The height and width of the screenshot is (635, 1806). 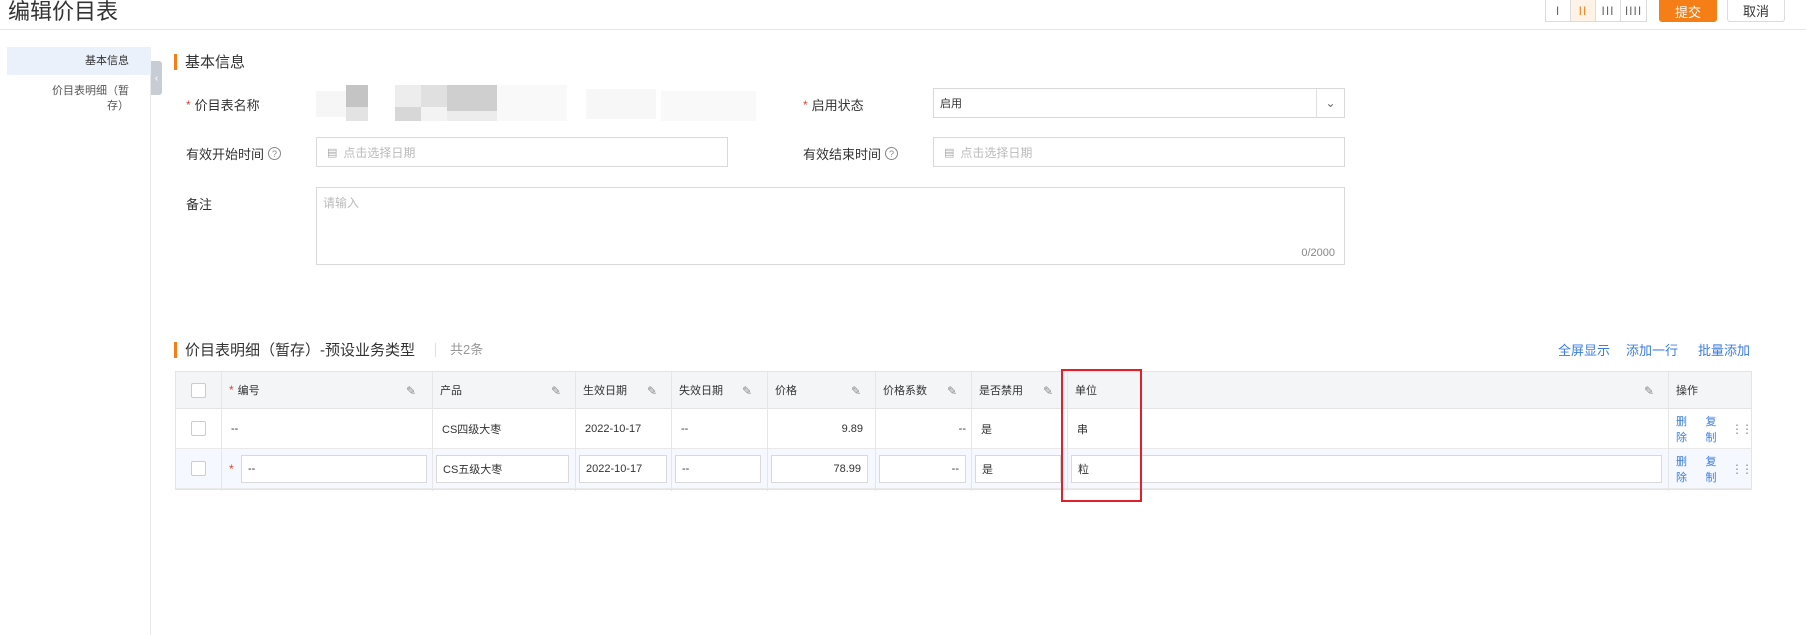 What do you see at coordinates (623, 469) in the screenshot?
I see `effective-date-input: 2022-10-17` at bounding box center [623, 469].